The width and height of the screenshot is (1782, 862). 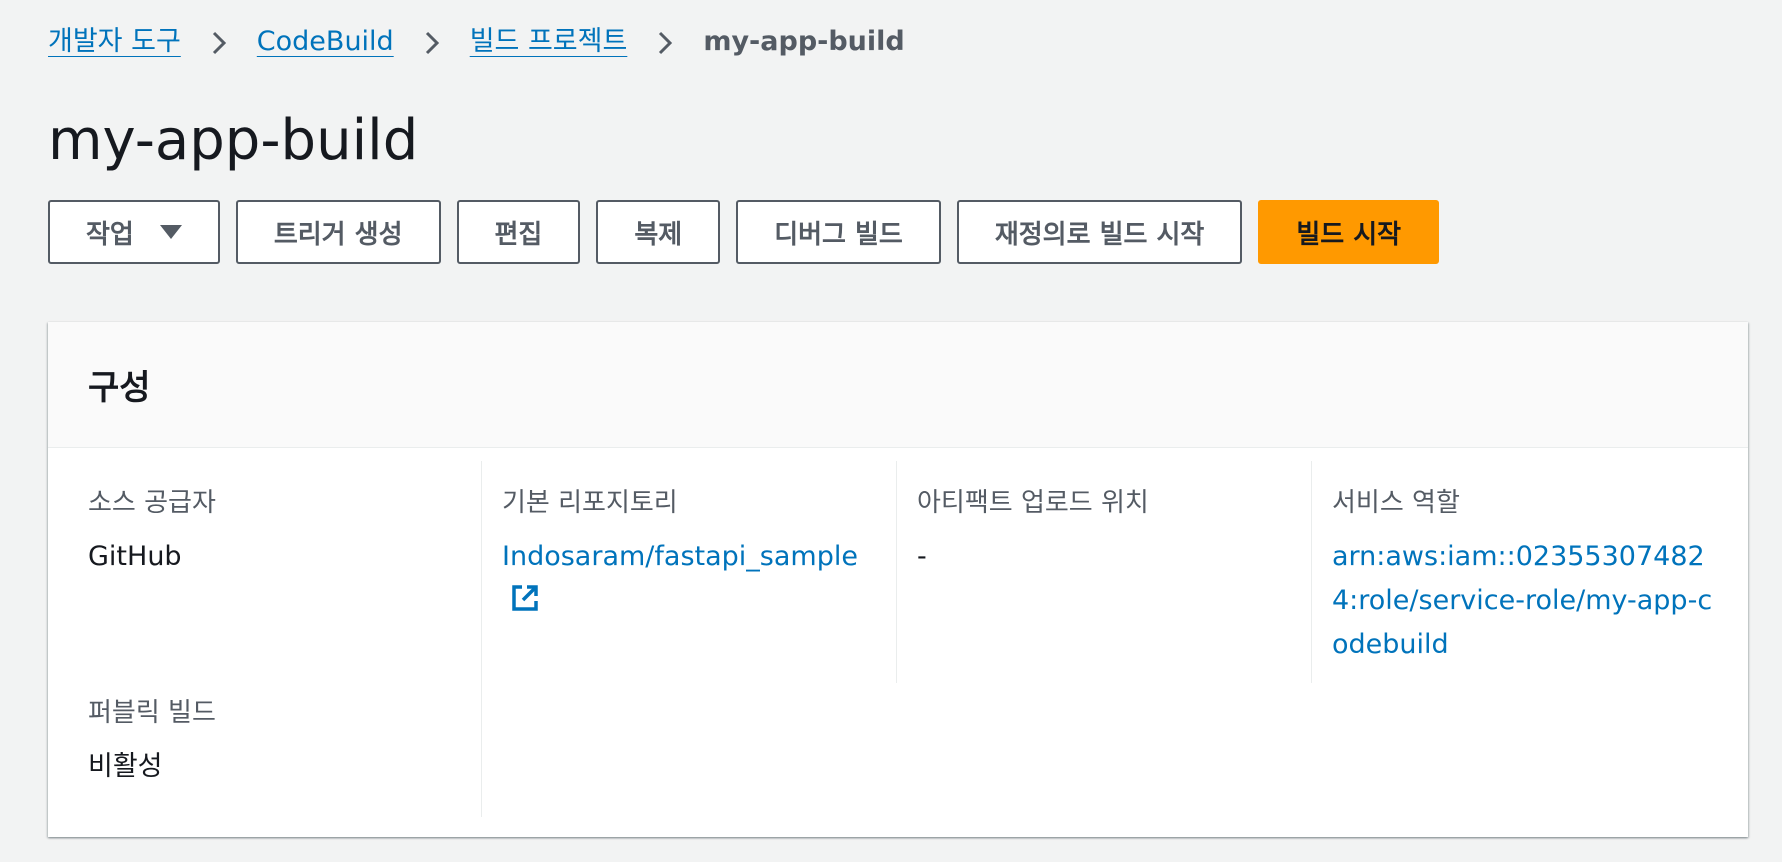 I want to click on config-column-2: 기본 리포지토리 Indosaram/fastapi_sample, so click(x=689, y=572).